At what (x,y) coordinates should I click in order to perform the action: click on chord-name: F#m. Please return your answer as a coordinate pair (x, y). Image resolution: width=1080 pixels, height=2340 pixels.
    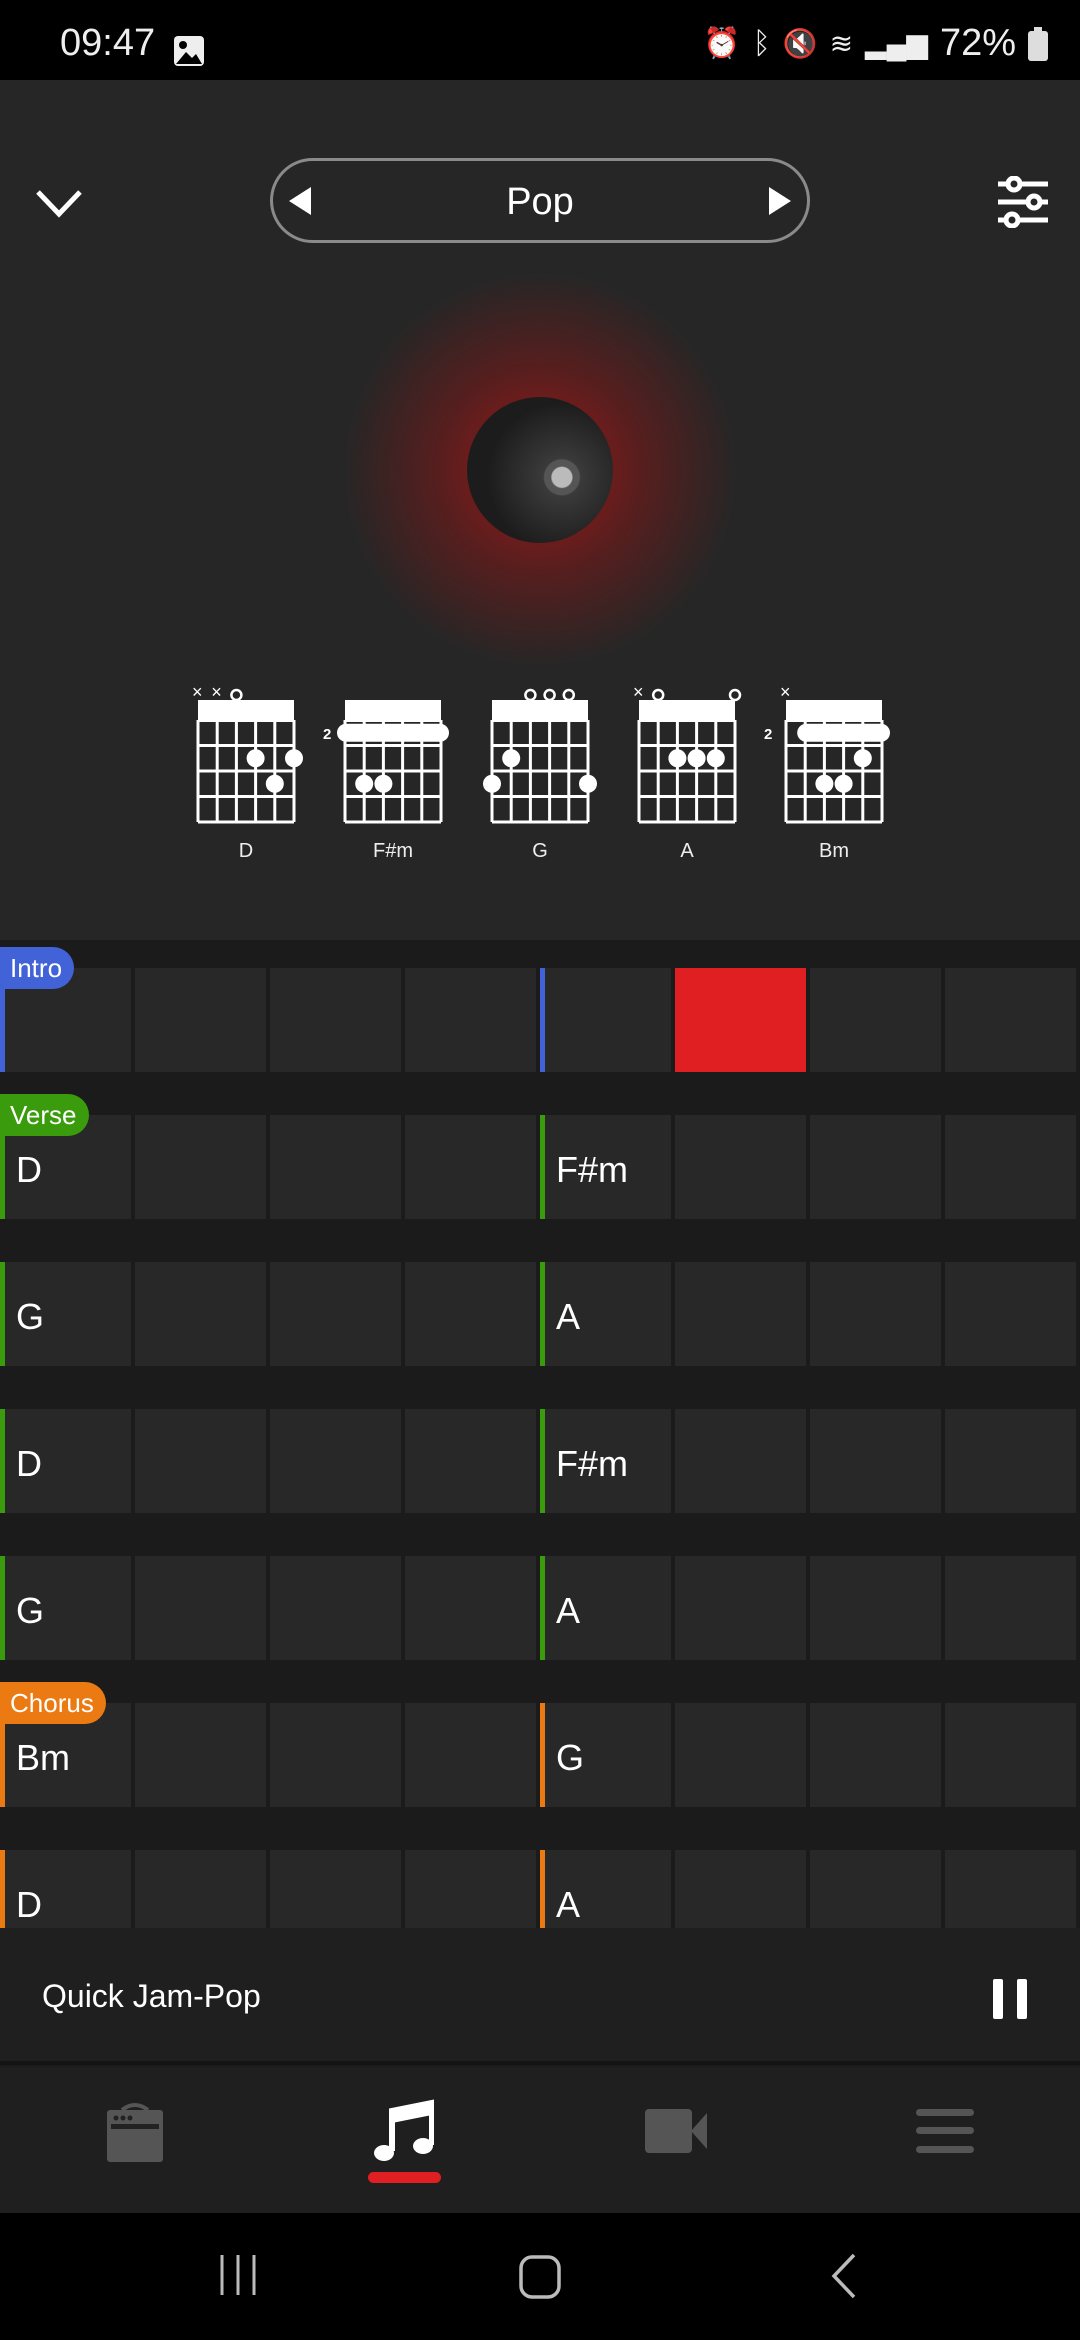
    Looking at the image, I should click on (393, 851).